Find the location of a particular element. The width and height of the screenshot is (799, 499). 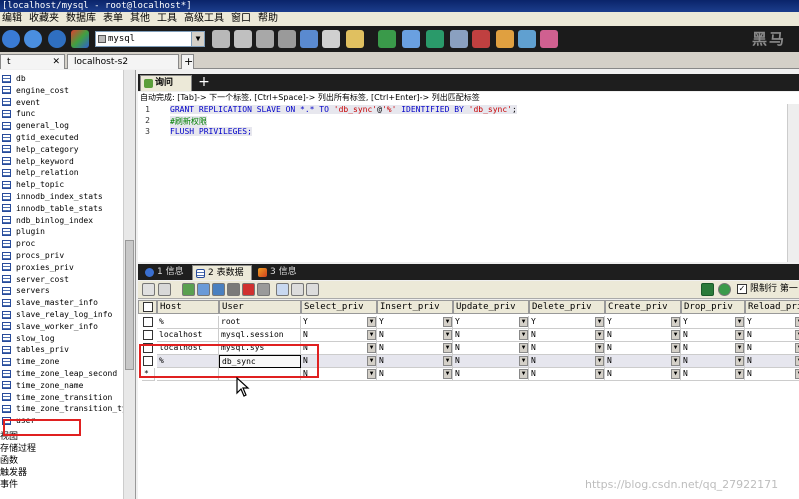

sidebar-table-item: gtid_executed is located at coordinates (39, 138).